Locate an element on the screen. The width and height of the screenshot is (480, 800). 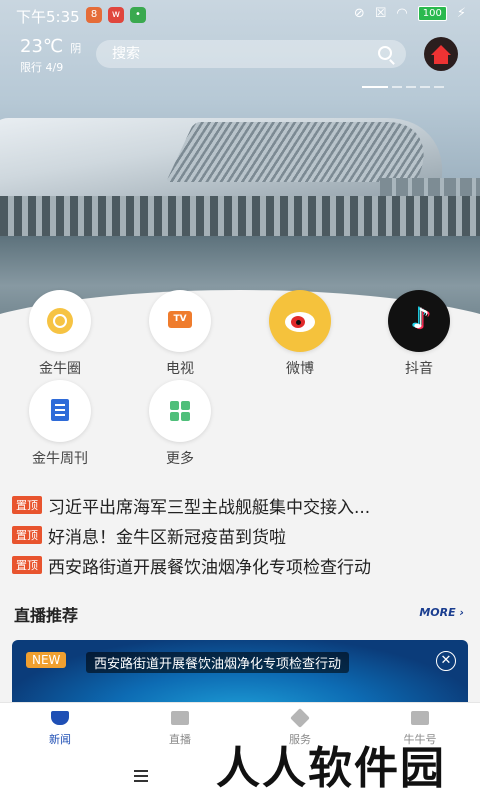
shortcut-weekly: 金牛周刊 is located at coordinates (60, 424).